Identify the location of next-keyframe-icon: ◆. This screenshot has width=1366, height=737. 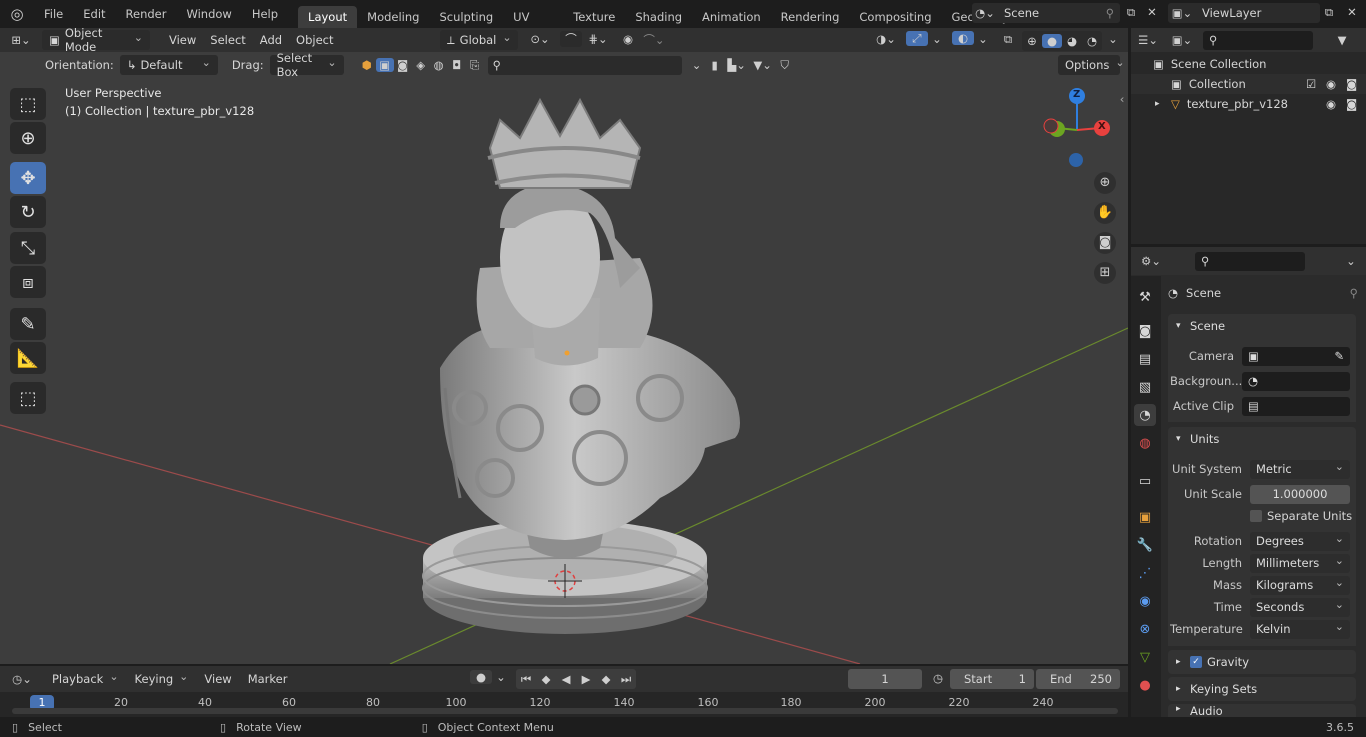
(606, 679).